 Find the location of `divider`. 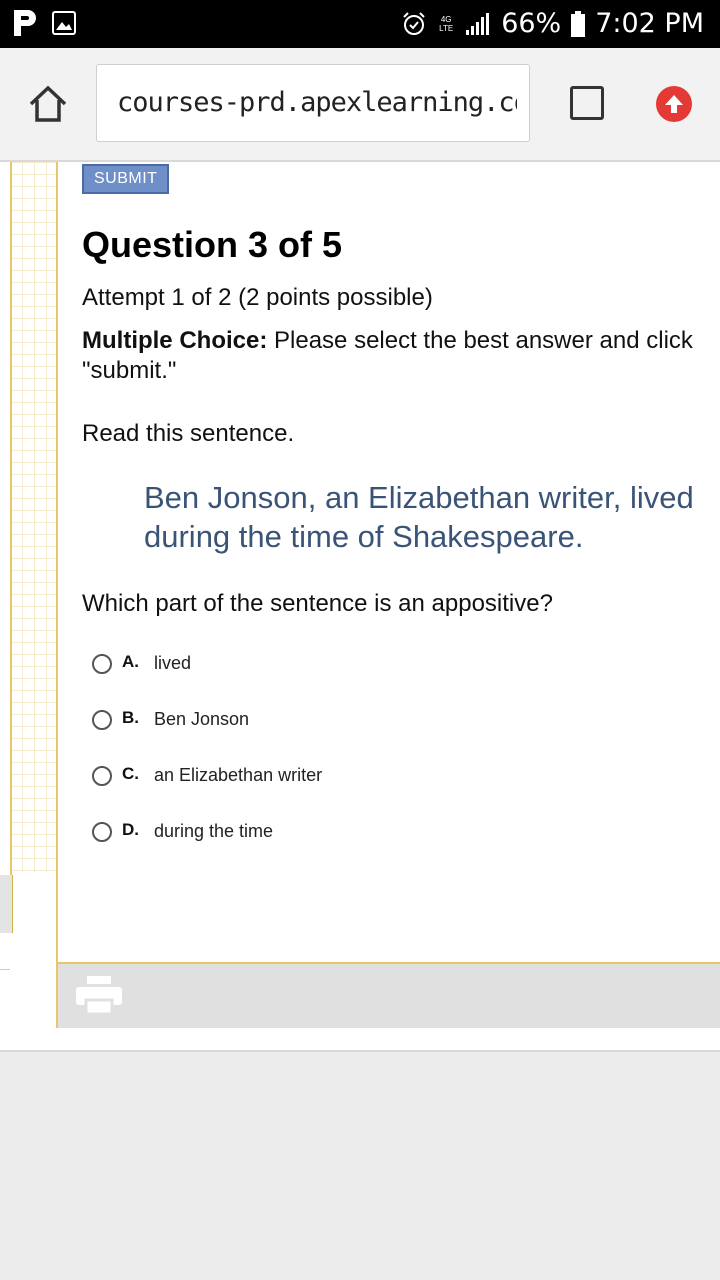

divider is located at coordinates (5, 969).